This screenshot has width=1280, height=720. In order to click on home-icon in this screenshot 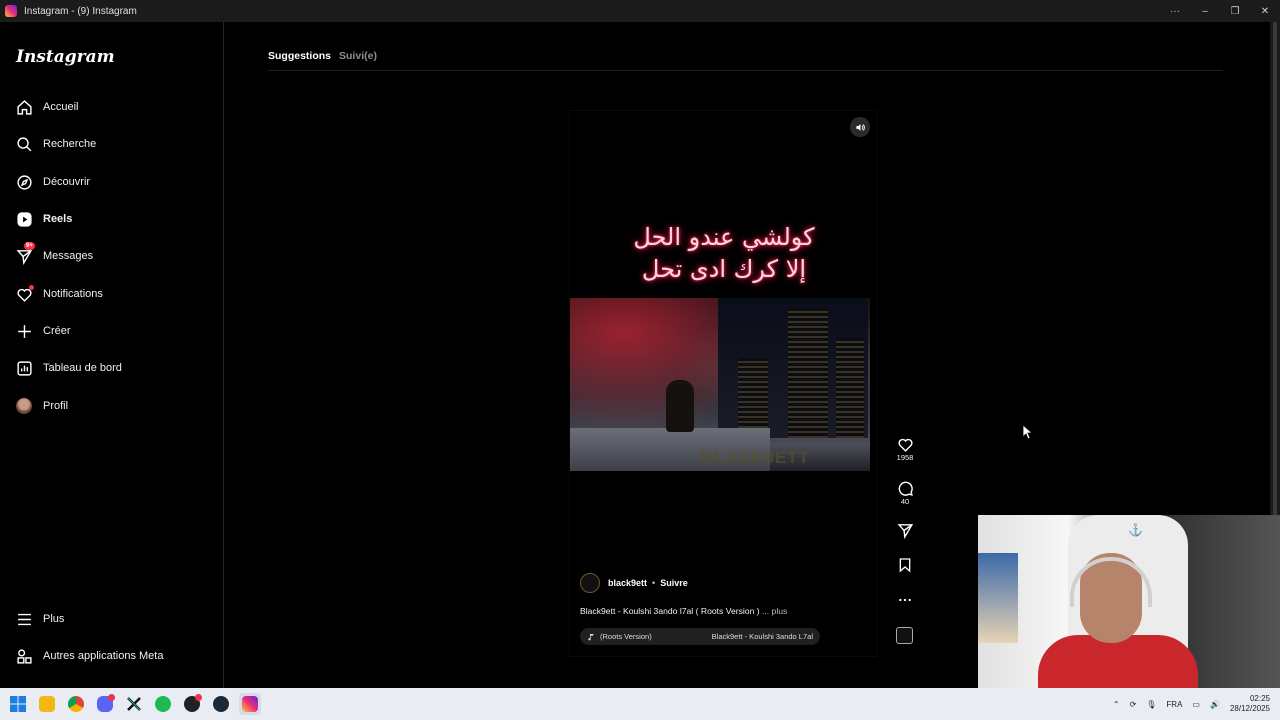, I will do `click(24, 107)`.